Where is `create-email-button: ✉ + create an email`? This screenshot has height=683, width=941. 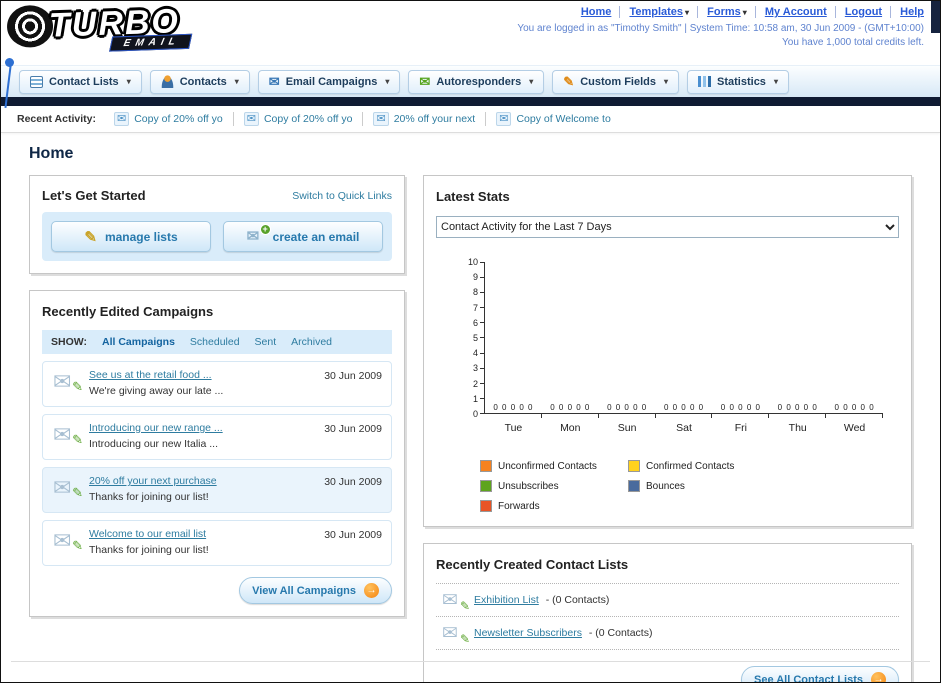 create-email-button: ✉ + create an email is located at coordinates (303, 236).